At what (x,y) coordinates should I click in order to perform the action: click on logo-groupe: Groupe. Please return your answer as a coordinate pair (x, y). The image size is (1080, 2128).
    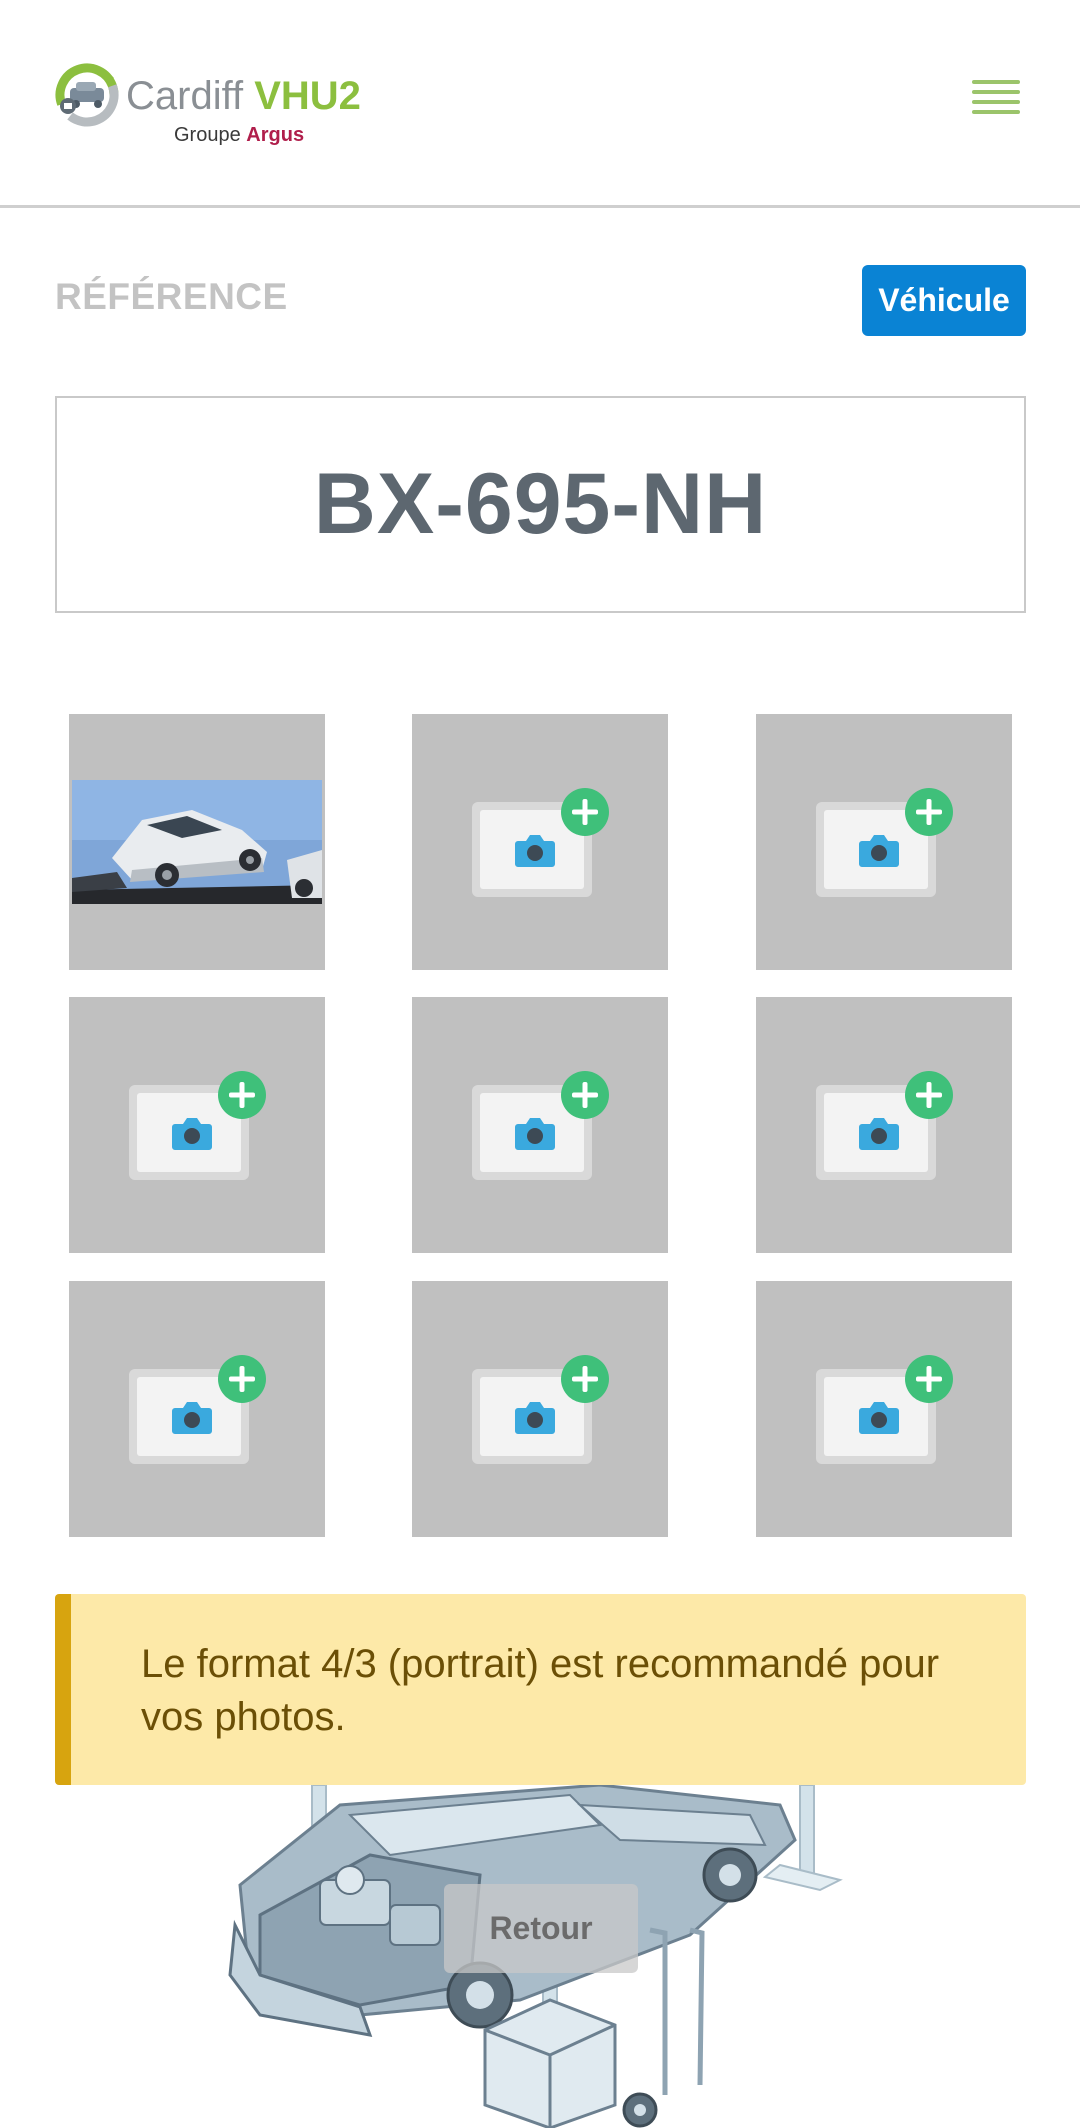
    Looking at the image, I should click on (207, 135).